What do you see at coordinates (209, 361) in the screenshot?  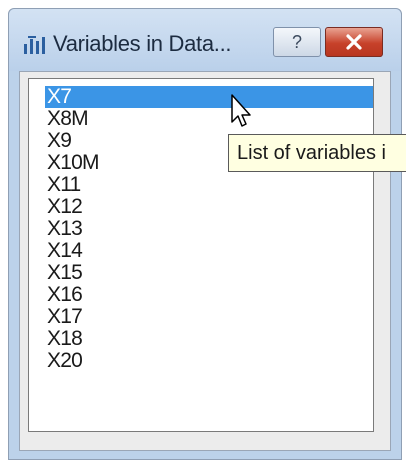 I see `list-item: X20` at bounding box center [209, 361].